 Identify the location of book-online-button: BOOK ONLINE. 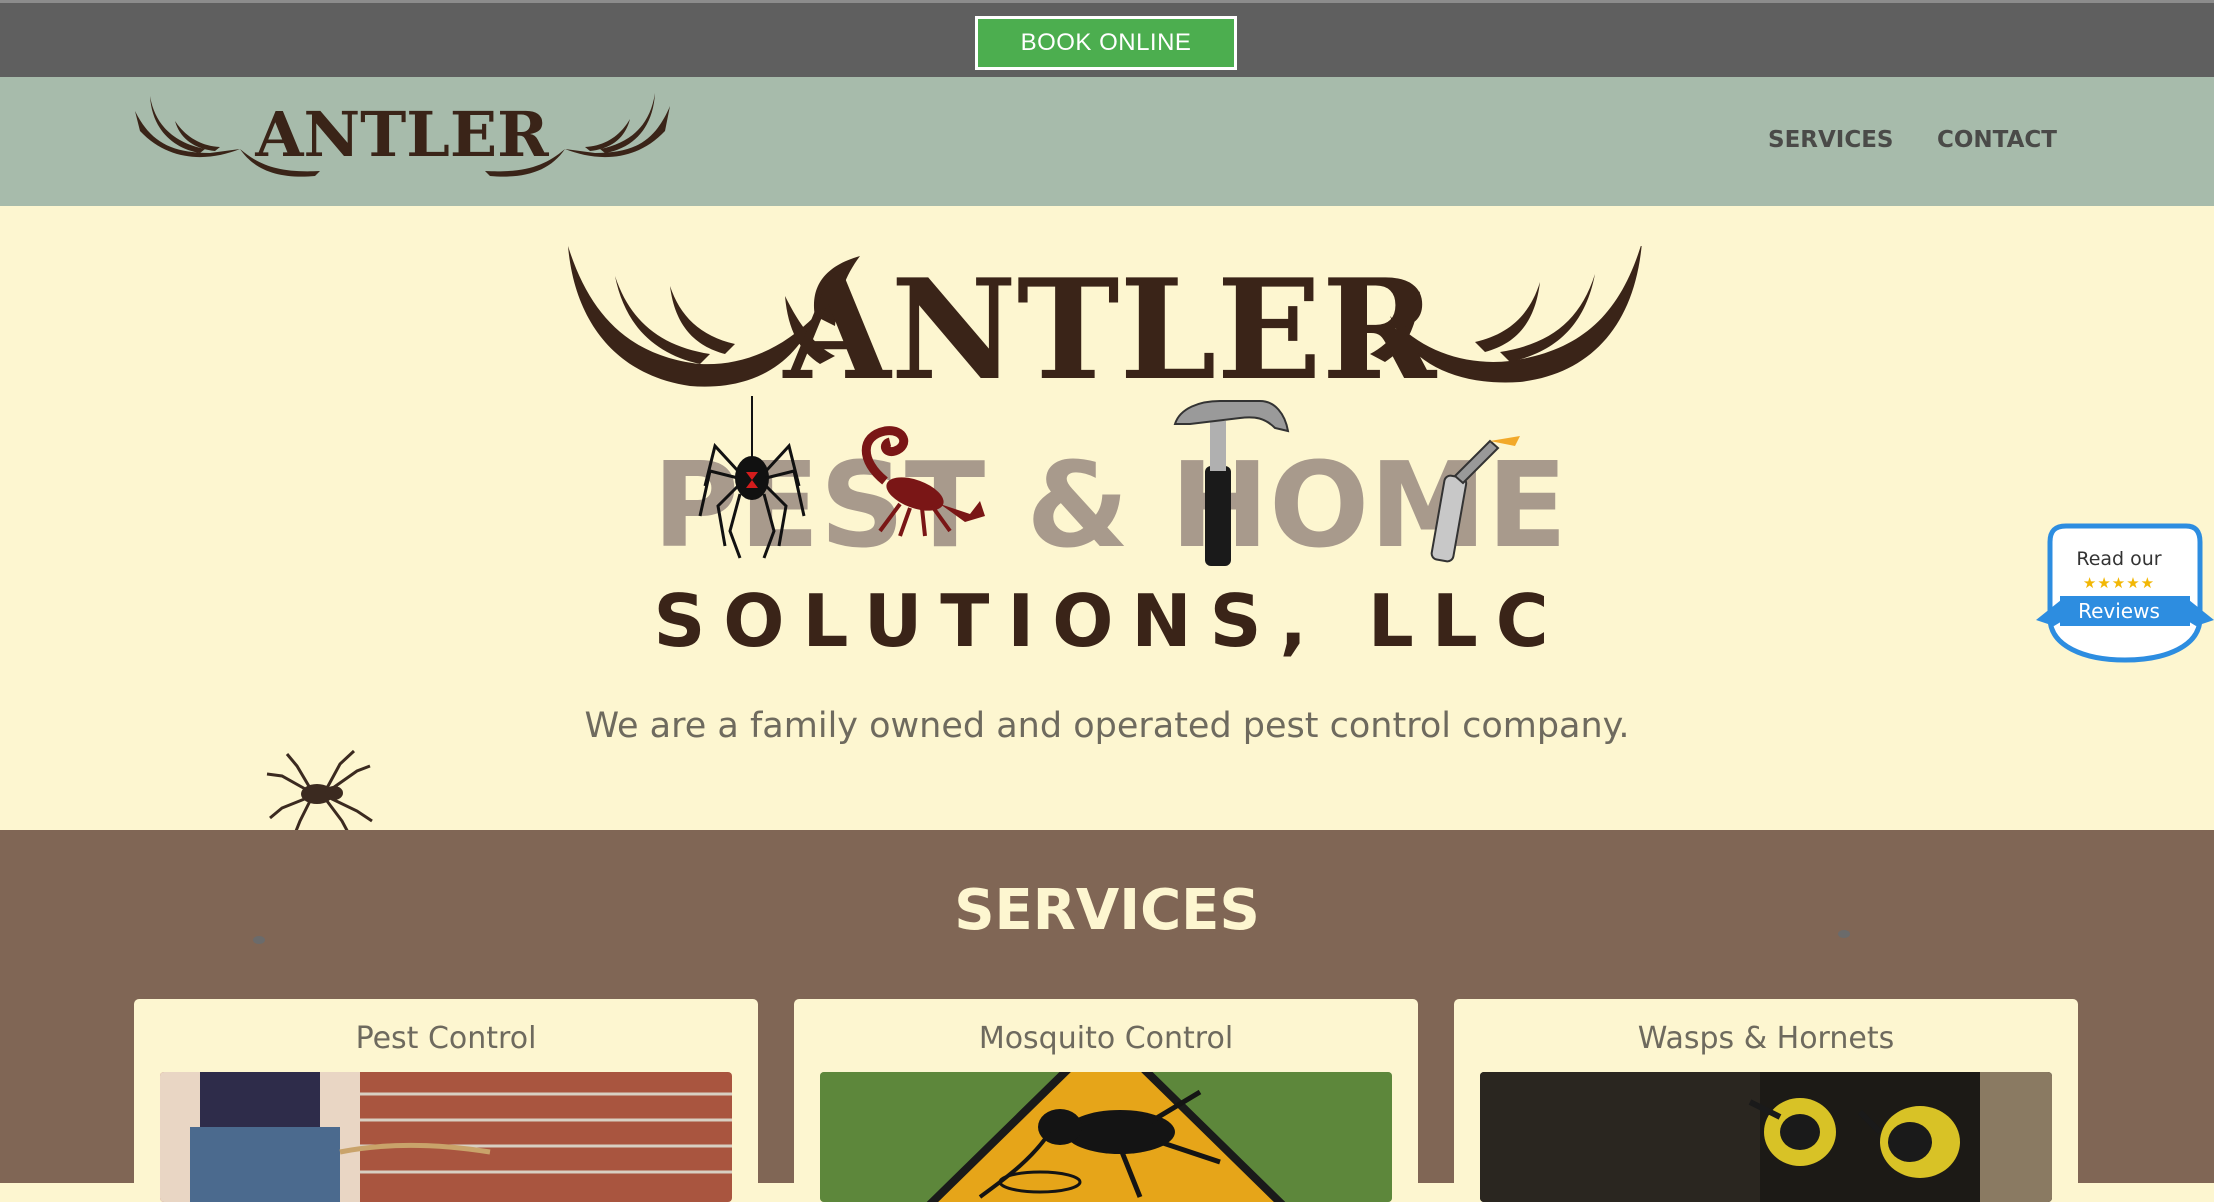
(1106, 43).